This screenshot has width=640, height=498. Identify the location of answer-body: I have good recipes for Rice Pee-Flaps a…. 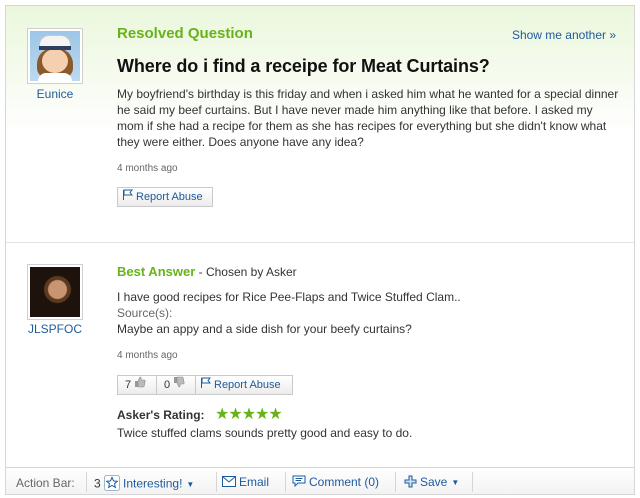
(289, 297).